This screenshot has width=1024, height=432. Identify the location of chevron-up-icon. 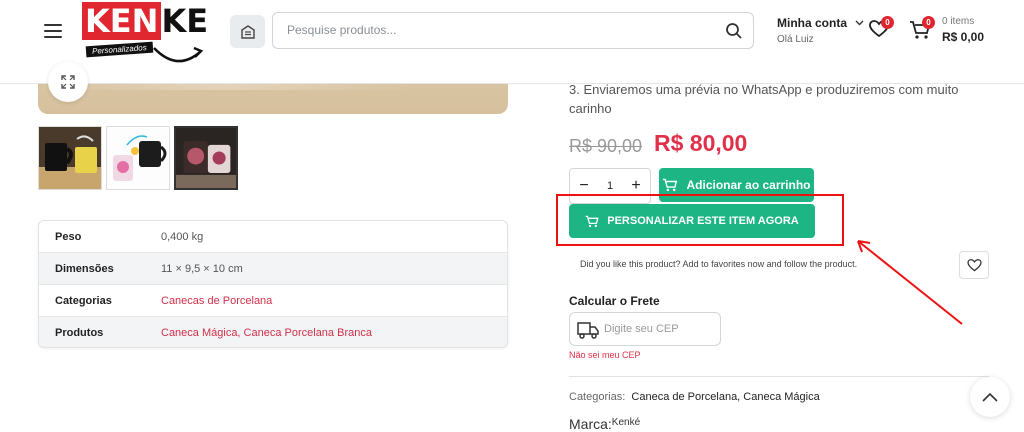
(990, 397).